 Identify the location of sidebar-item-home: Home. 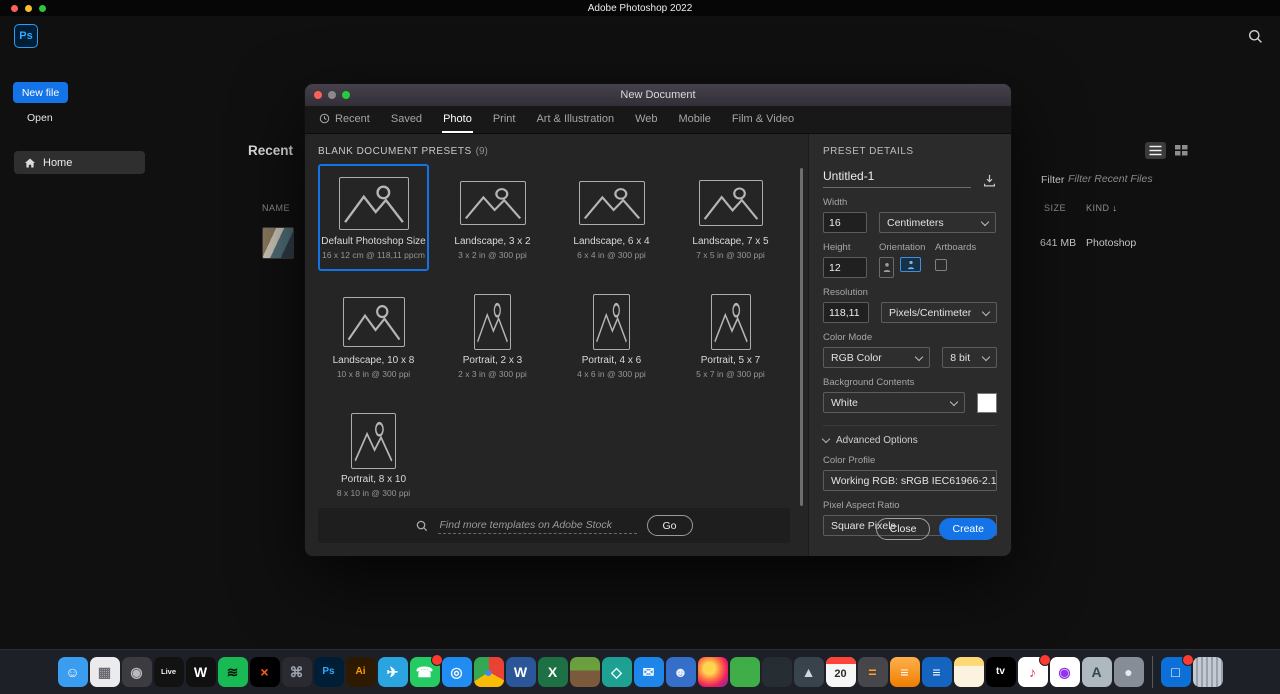
(79, 162).